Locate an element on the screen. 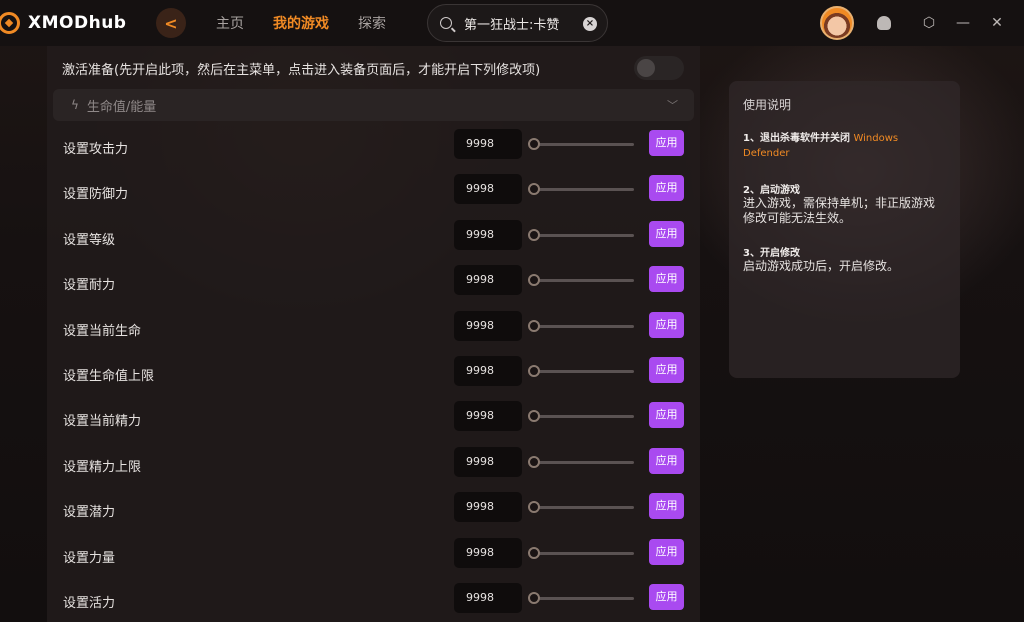  main-nav: 主页 我的游戏 探索 is located at coordinates (301, 23).